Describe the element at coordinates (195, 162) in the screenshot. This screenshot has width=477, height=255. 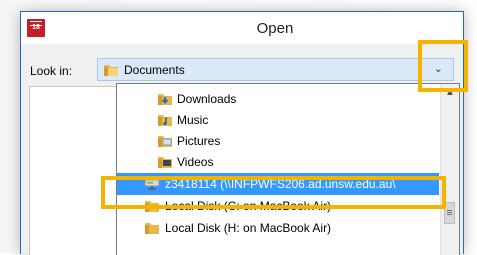
I see `list-item-label: Videos` at that location.